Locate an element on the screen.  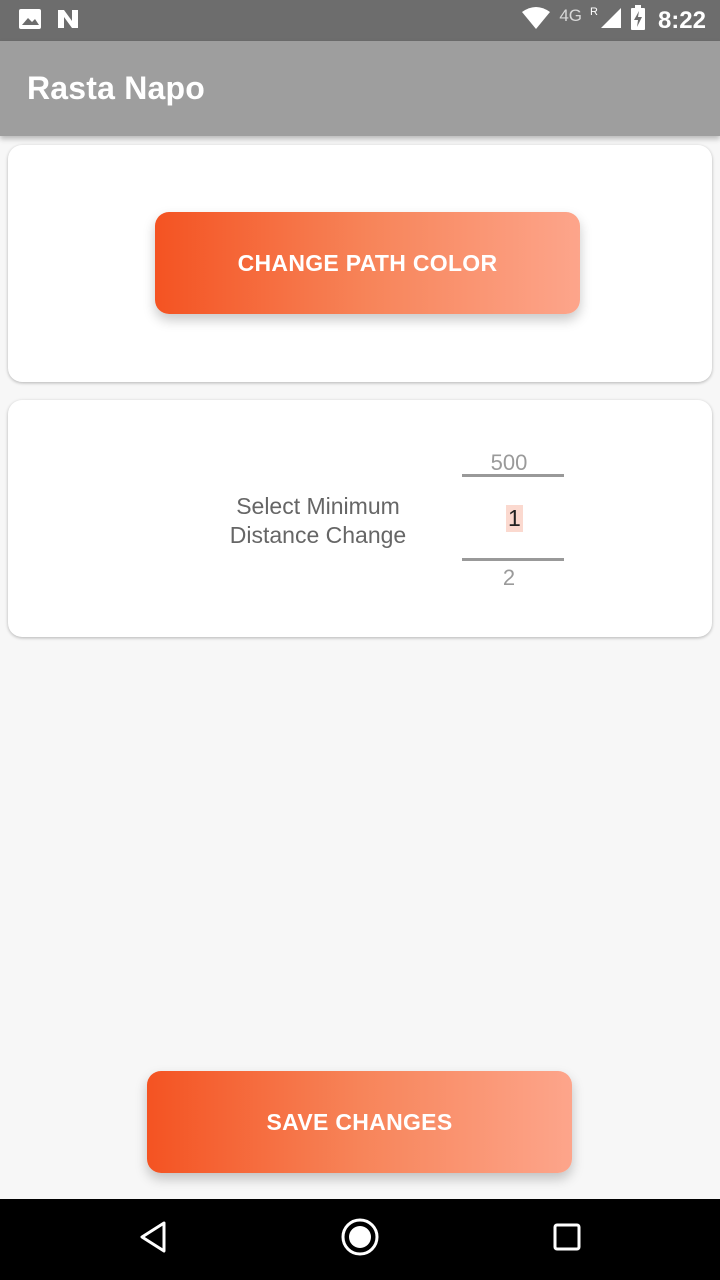
back-button is located at coordinates (153, 1239).